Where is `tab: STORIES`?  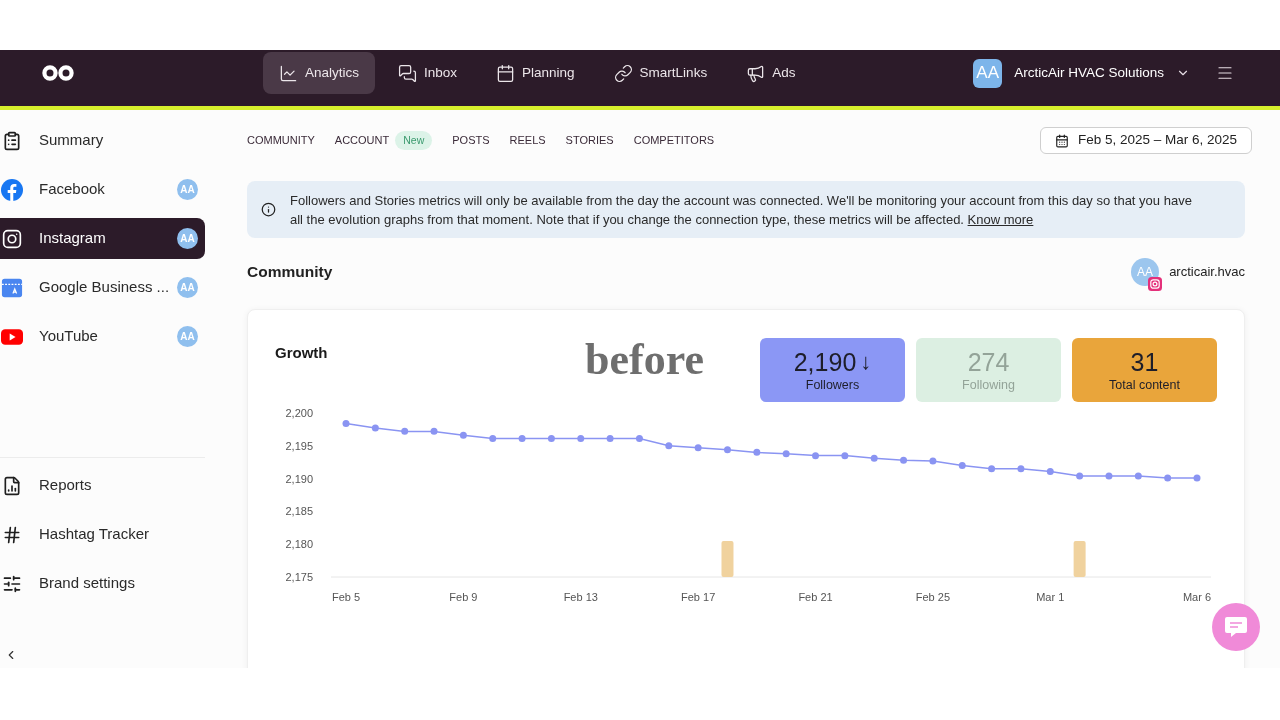 tab: STORIES is located at coordinates (589, 140).